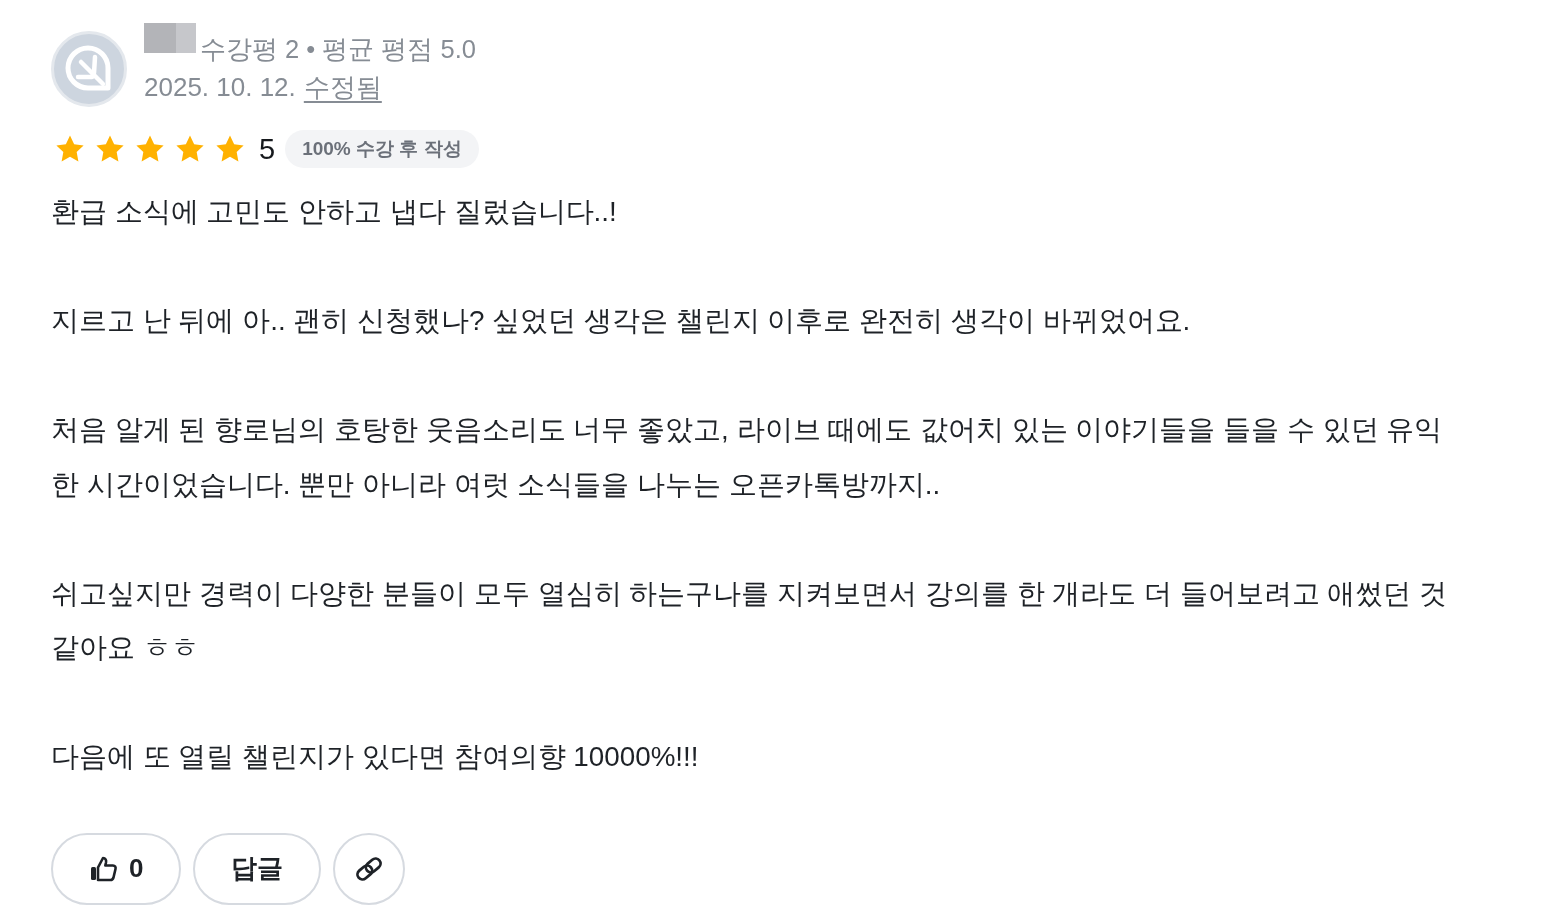 The height and width of the screenshot is (922, 1542). What do you see at coordinates (267, 149) in the screenshot?
I see `rating-value: 5` at bounding box center [267, 149].